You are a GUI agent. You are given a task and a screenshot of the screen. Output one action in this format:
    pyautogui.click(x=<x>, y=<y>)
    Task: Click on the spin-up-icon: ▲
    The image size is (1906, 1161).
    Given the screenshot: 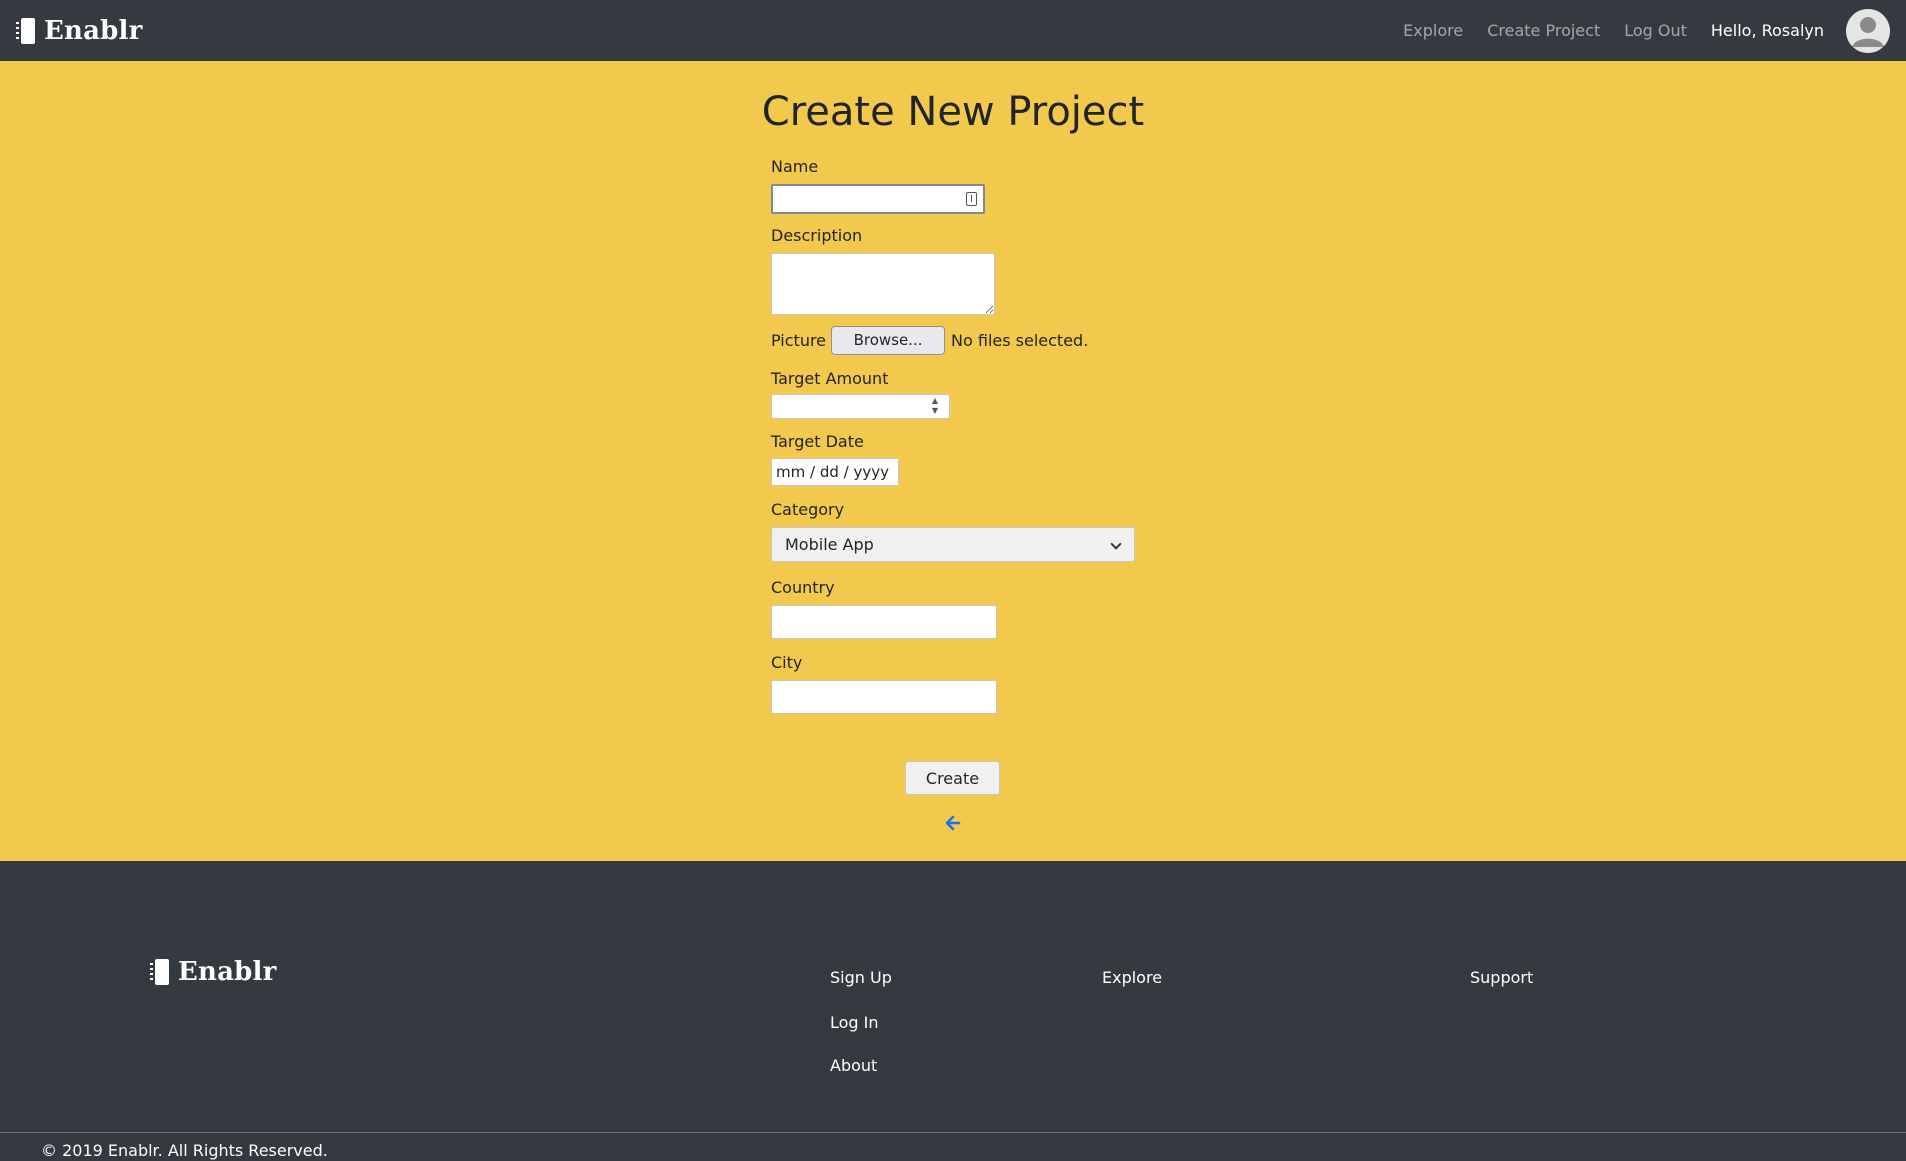 What is the action you would take?
    pyautogui.click(x=935, y=401)
    